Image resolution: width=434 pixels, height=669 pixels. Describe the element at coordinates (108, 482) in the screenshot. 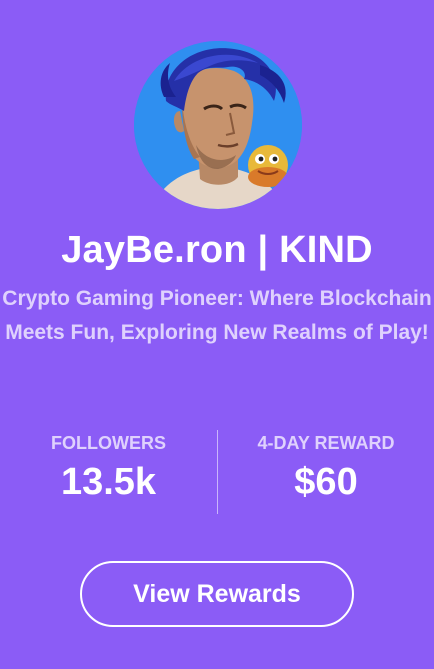

I see `followers-value: 13.5k` at that location.